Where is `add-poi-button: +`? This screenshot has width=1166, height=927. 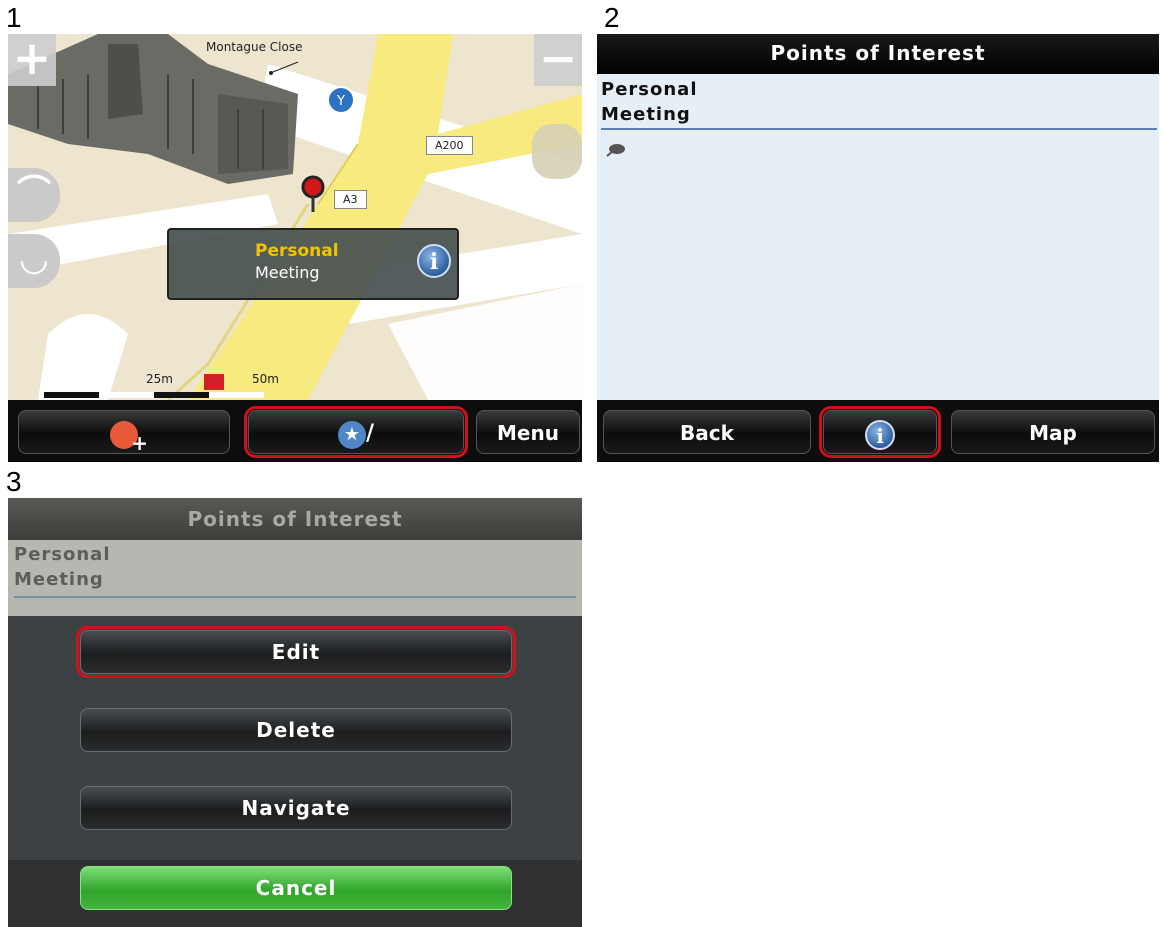
add-poi-button: + is located at coordinates (124, 432).